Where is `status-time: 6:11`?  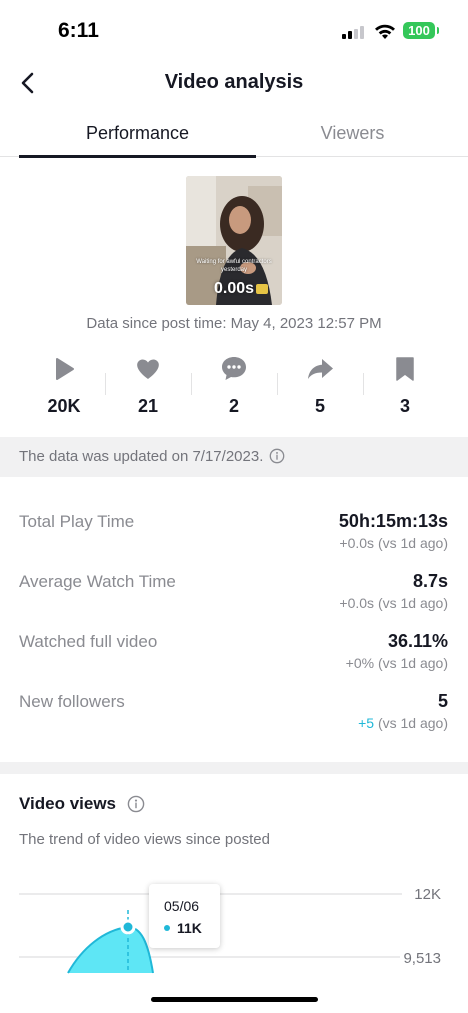 status-time: 6:11 is located at coordinates (78, 30).